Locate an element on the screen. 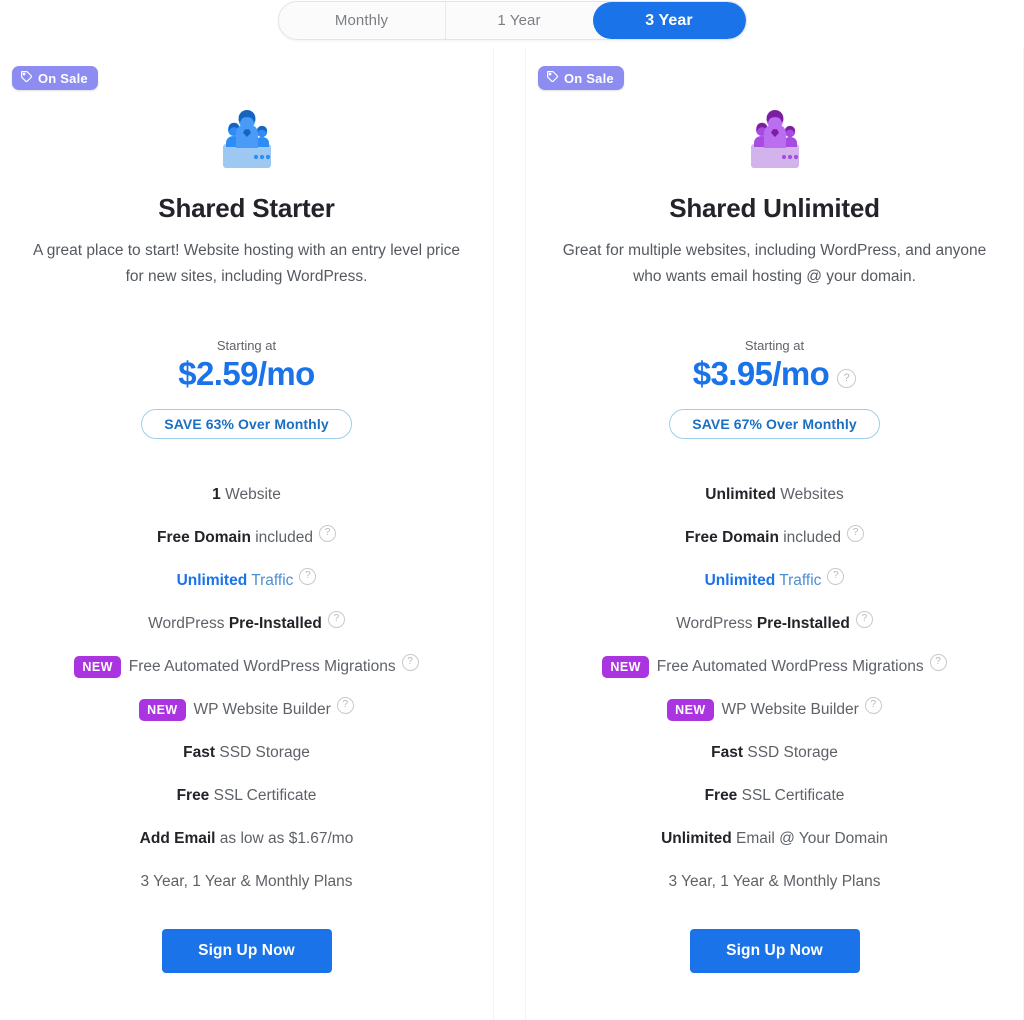 The image size is (1024, 1020). price-row: $2.59/mo is located at coordinates (246, 374).